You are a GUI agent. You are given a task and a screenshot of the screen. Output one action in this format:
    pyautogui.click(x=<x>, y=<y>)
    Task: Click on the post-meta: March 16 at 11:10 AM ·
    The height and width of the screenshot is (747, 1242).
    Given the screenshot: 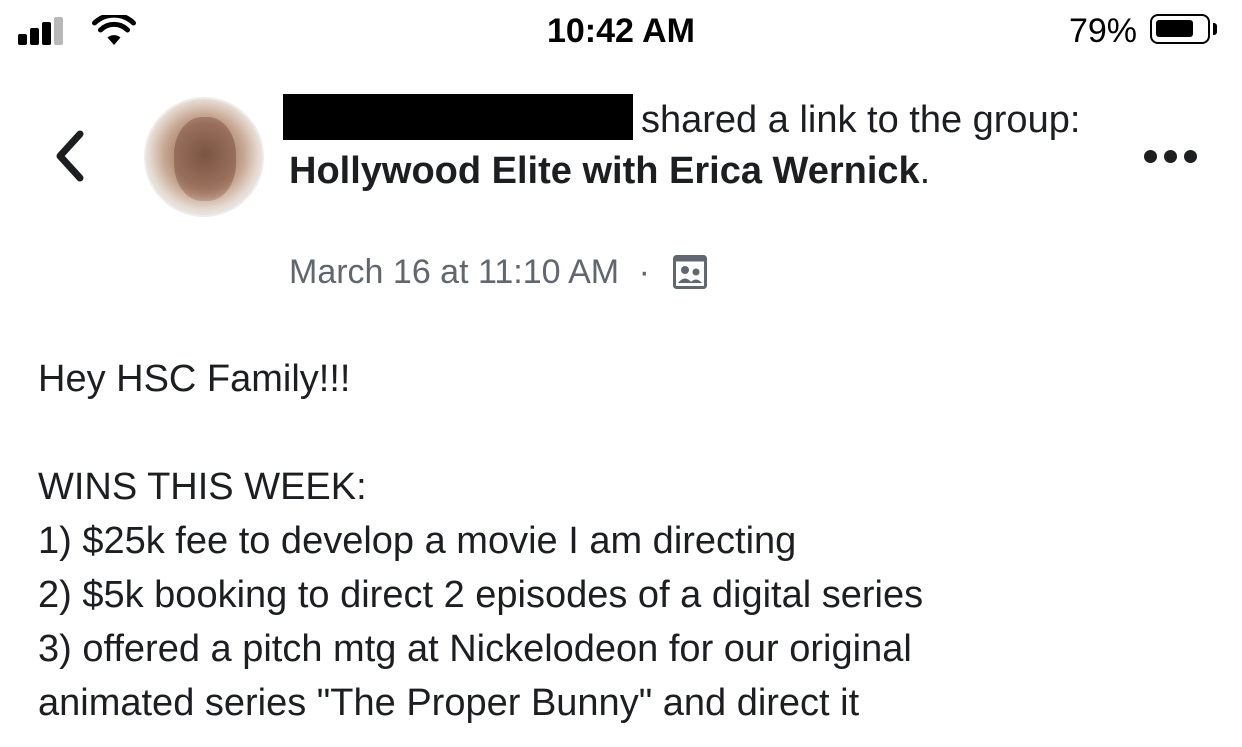 What is the action you would take?
    pyautogui.click(x=498, y=272)
    